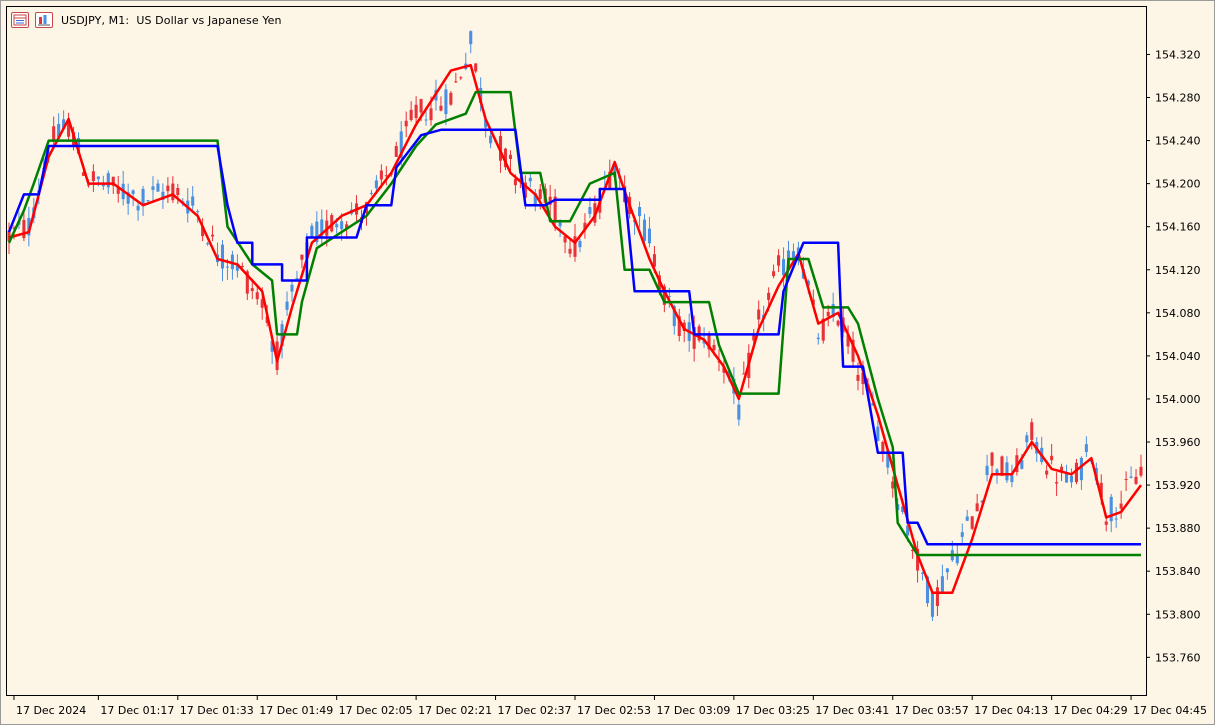 This screenshot has width=1215, height=725. I want to click on x-tick-label: 17 Dec 01:49, so click(296, 710).